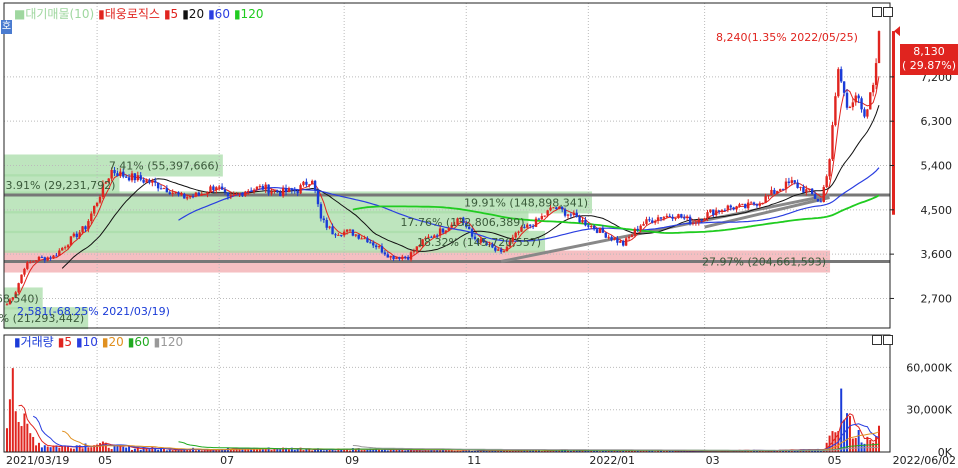 The width and height of the screenshot is (958, 468). What do you see at coordinates (877, 340) in the screenshot?
I see `volume-maximize-button` at bounding box center [877, 340].